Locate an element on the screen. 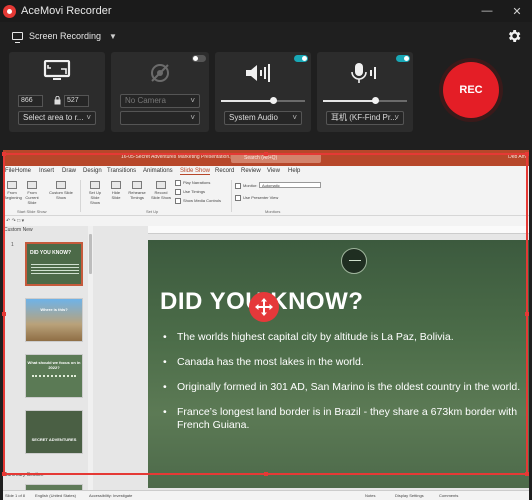 This screenshot has height=500, width=532. close-icon: ✕ is located at coordinates (517, 11).